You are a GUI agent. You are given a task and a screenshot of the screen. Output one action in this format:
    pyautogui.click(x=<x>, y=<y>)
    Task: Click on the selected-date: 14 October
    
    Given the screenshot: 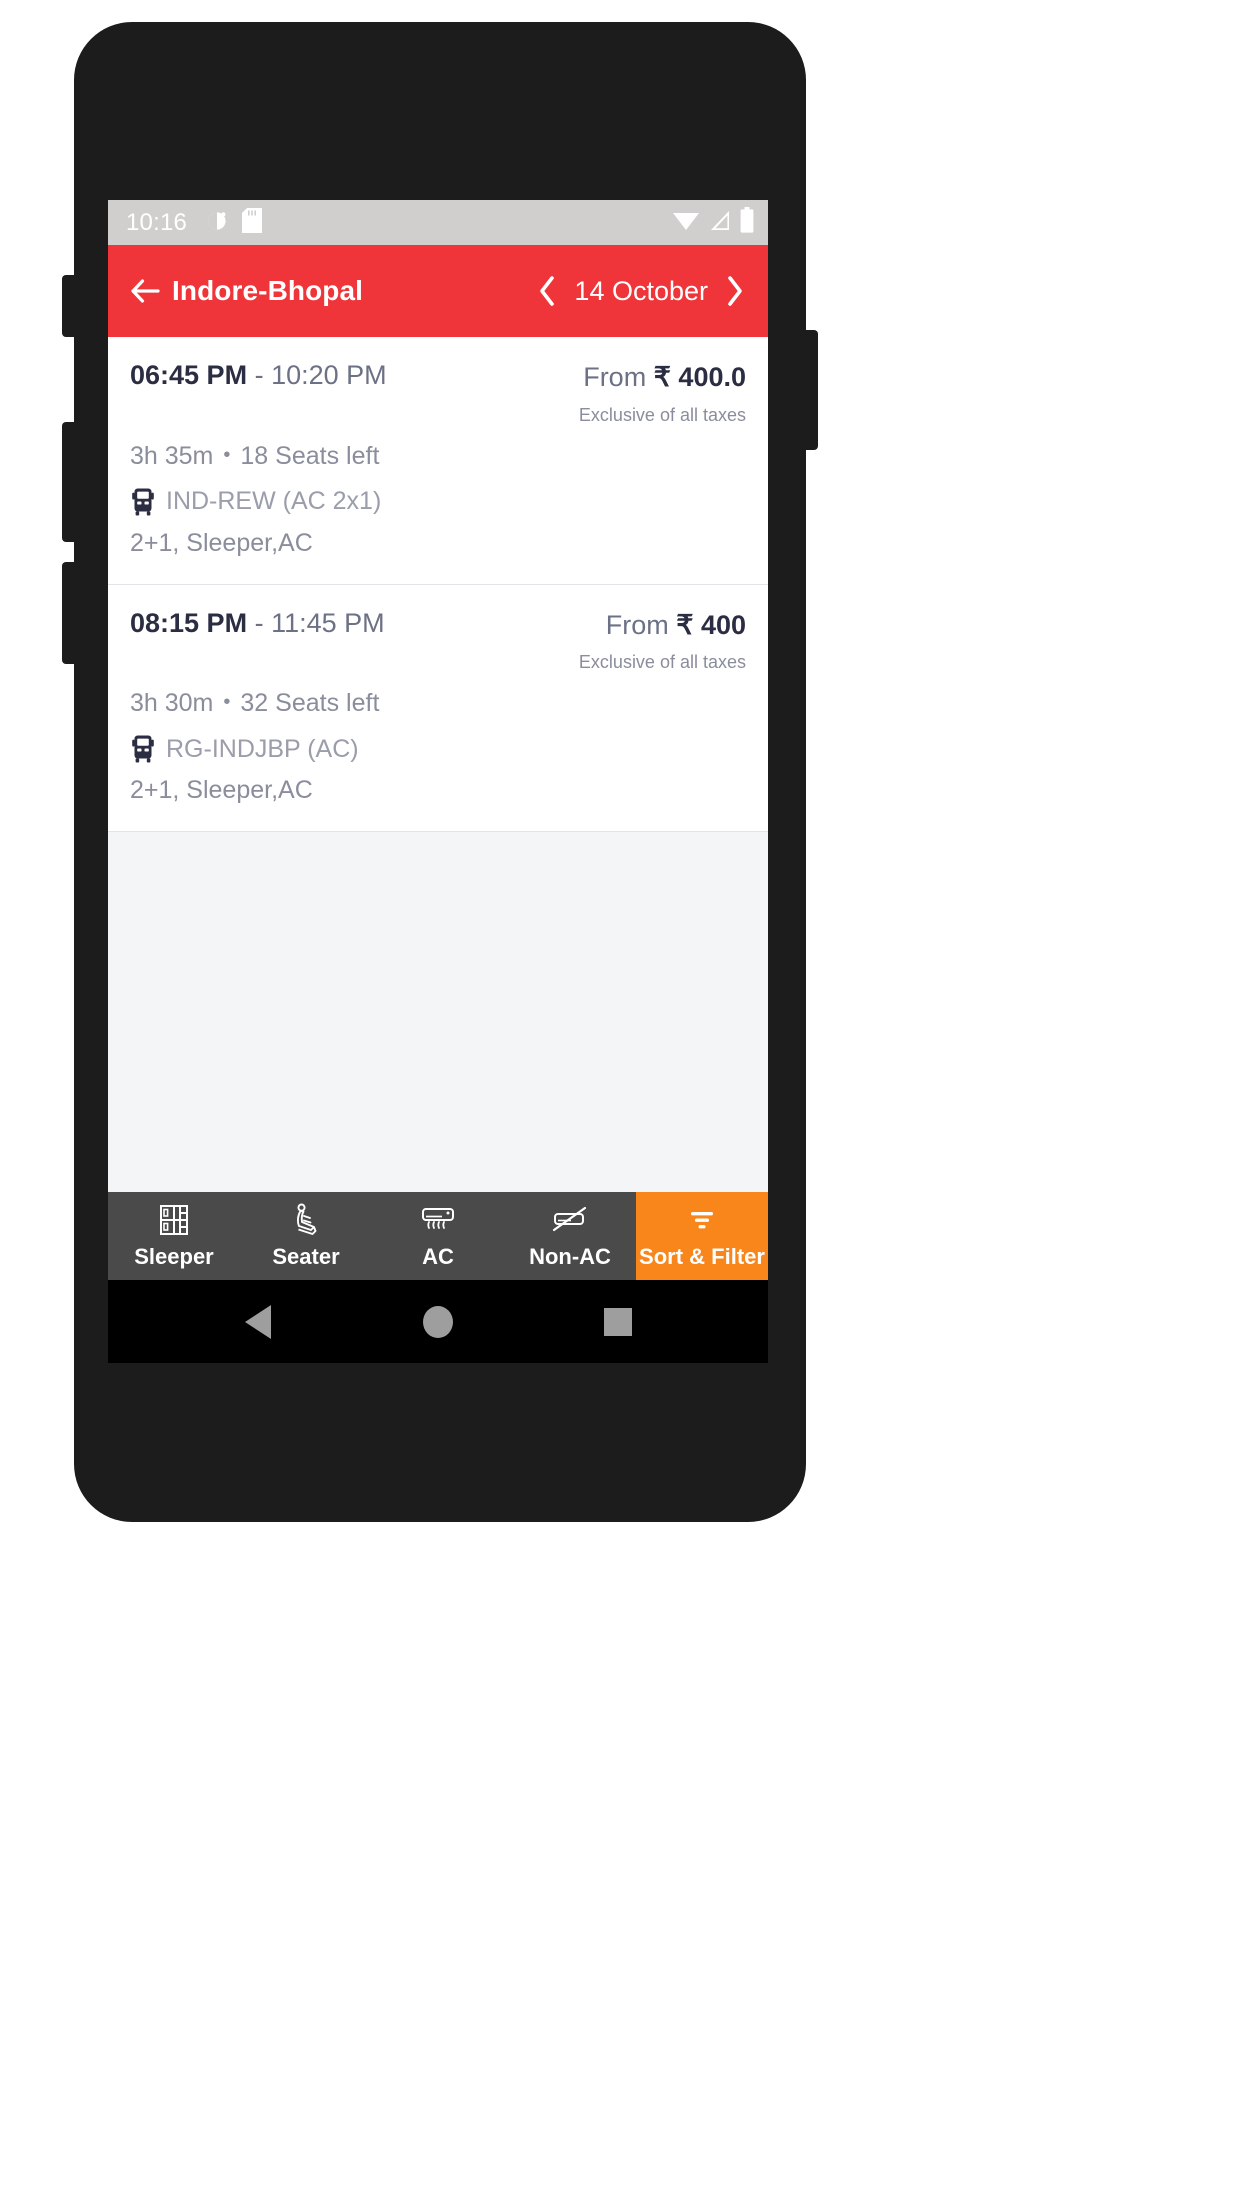 What is the action you would take?
    pyautogui.click(x=641, y=291)
    